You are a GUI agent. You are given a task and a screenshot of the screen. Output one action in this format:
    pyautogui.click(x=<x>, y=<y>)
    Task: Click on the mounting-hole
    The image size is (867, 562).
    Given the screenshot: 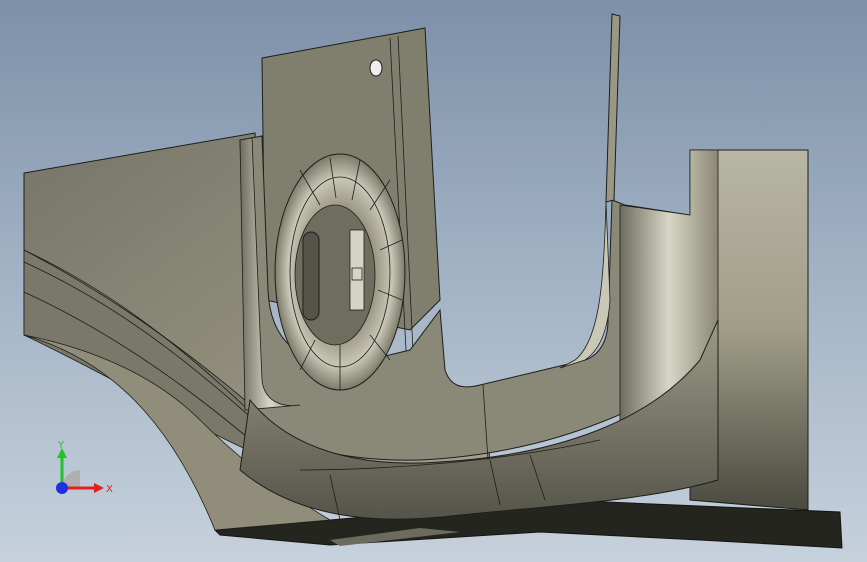 What is the action you would take?
    pyautogui.click(x=376, y=68)
    